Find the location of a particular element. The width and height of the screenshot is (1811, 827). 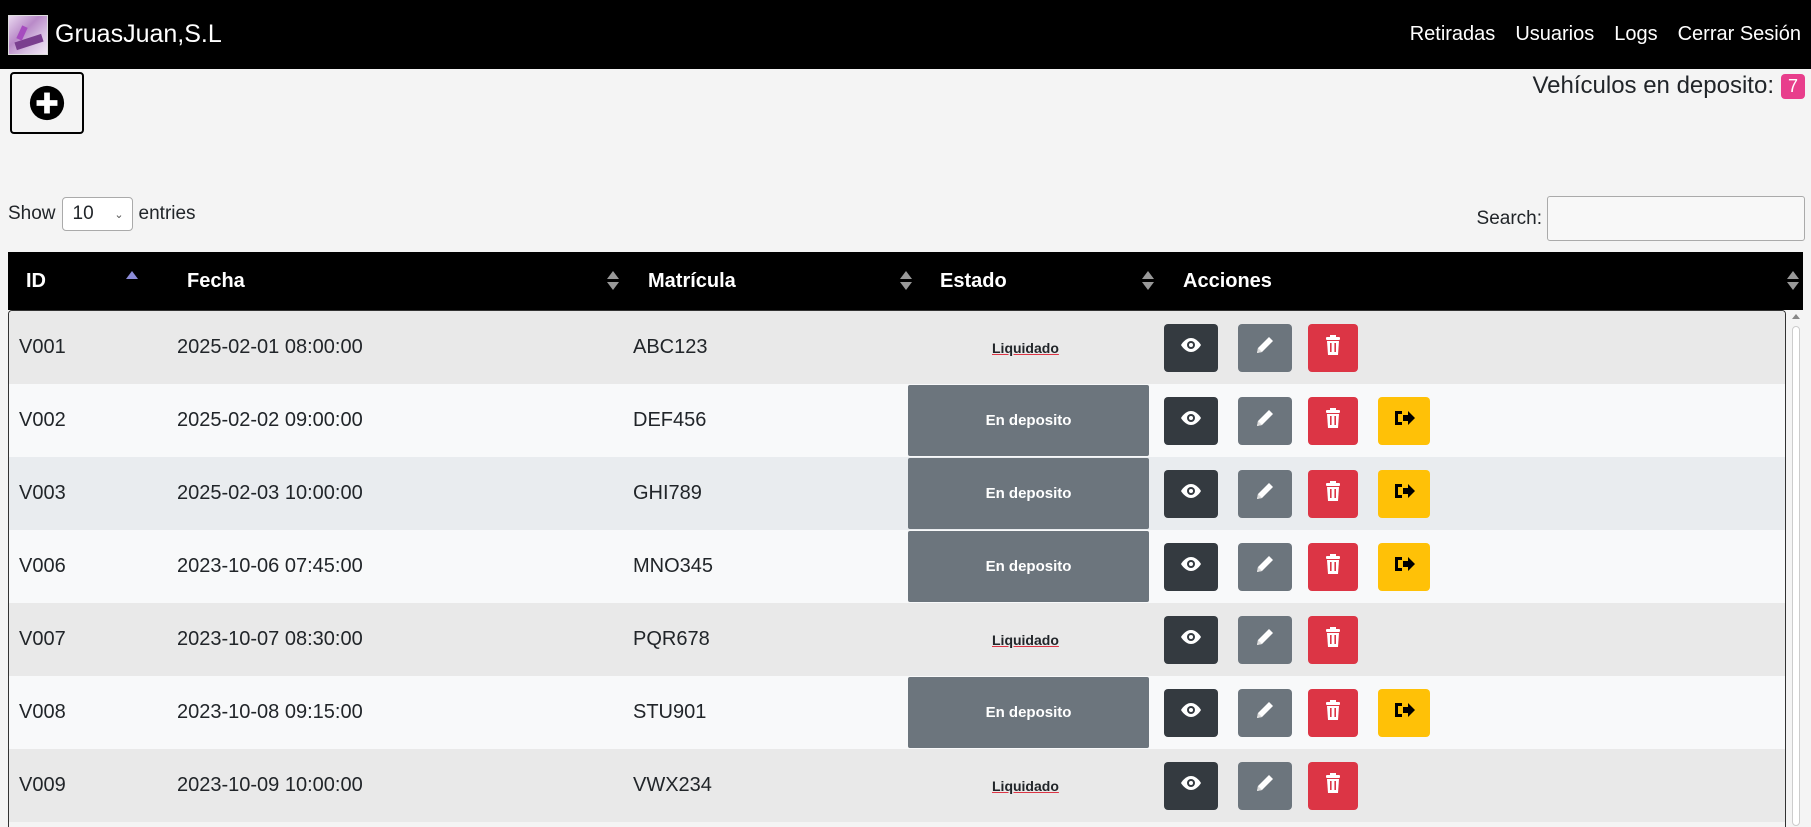

column-header-matricula: Matrícula is located at coordinates (692, 281).